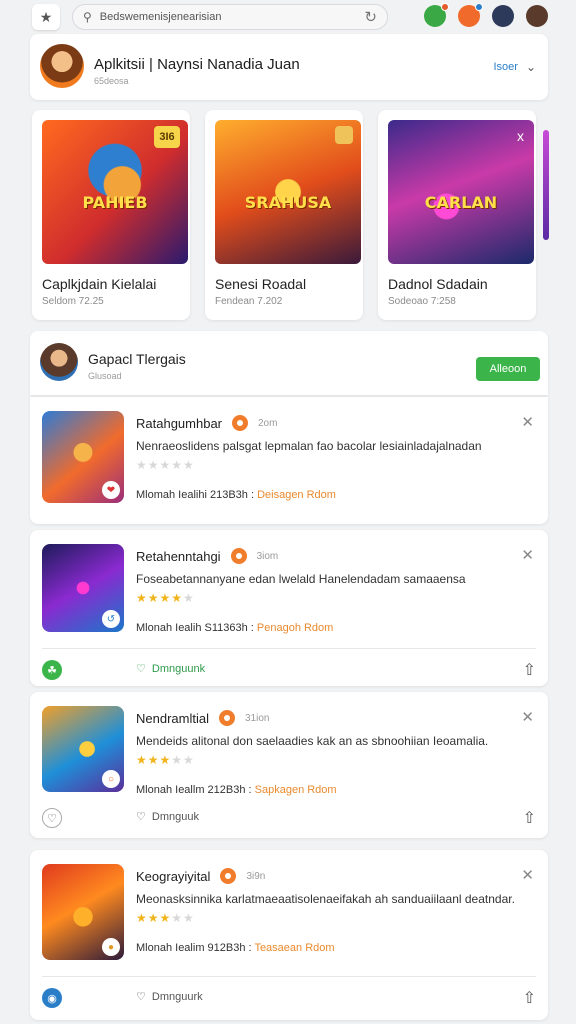 This screenshot has height=1024, width=576. I want to click on item-title: Retahenntahgi, so click(178, 556).